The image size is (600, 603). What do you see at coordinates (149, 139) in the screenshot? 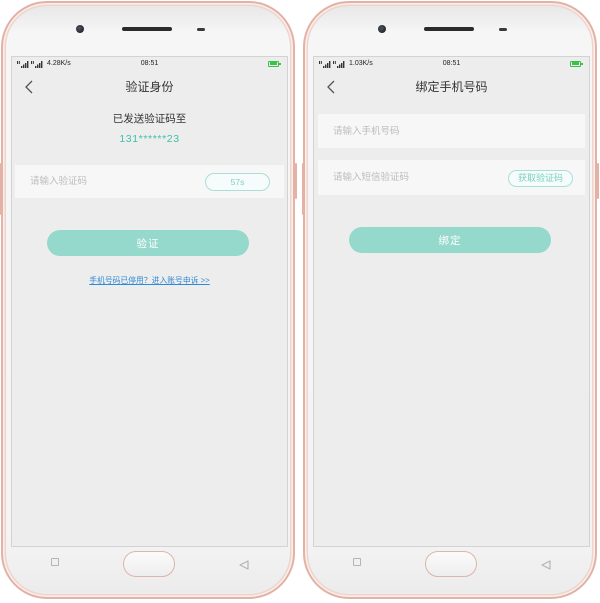
I see `masked-phone-number: 131******23` at bounding box center [149, 139].